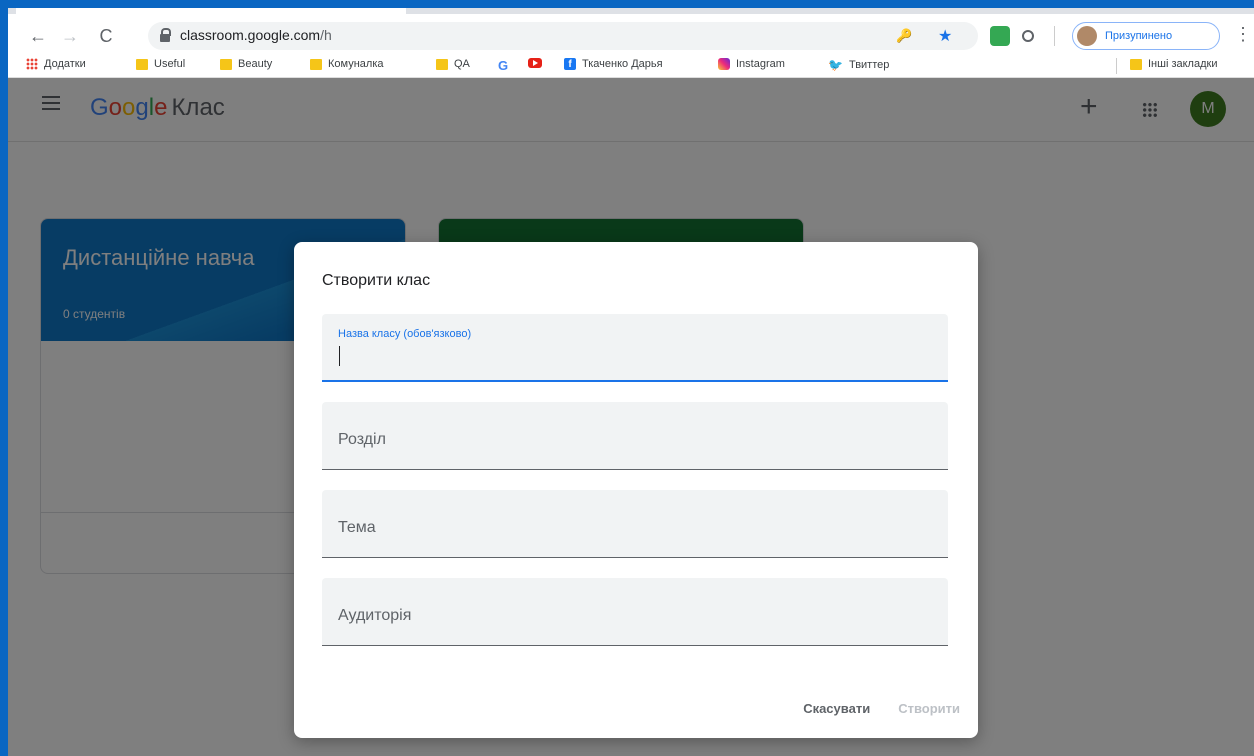  Describe the element at coordinates (633, 528) in the screenshot. I see `subject-input` at that location.